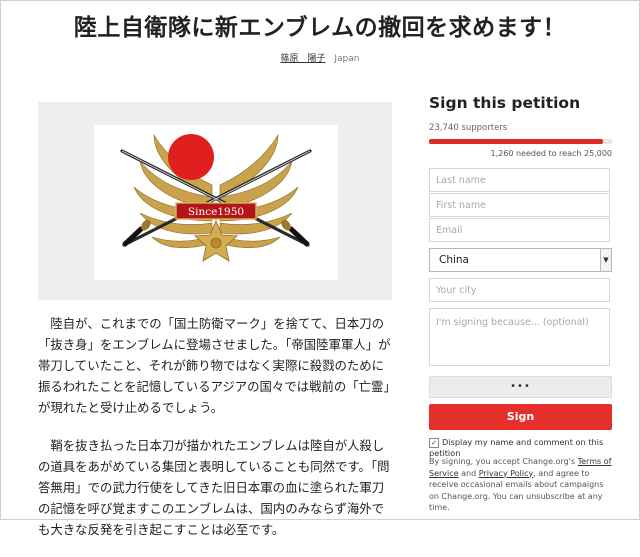 The width and height of the screenshot is (640, 557). What do you see at coordinates (468, 473) in the screenshot?
I see `terms-and: and` at bounding box center [468, 473].